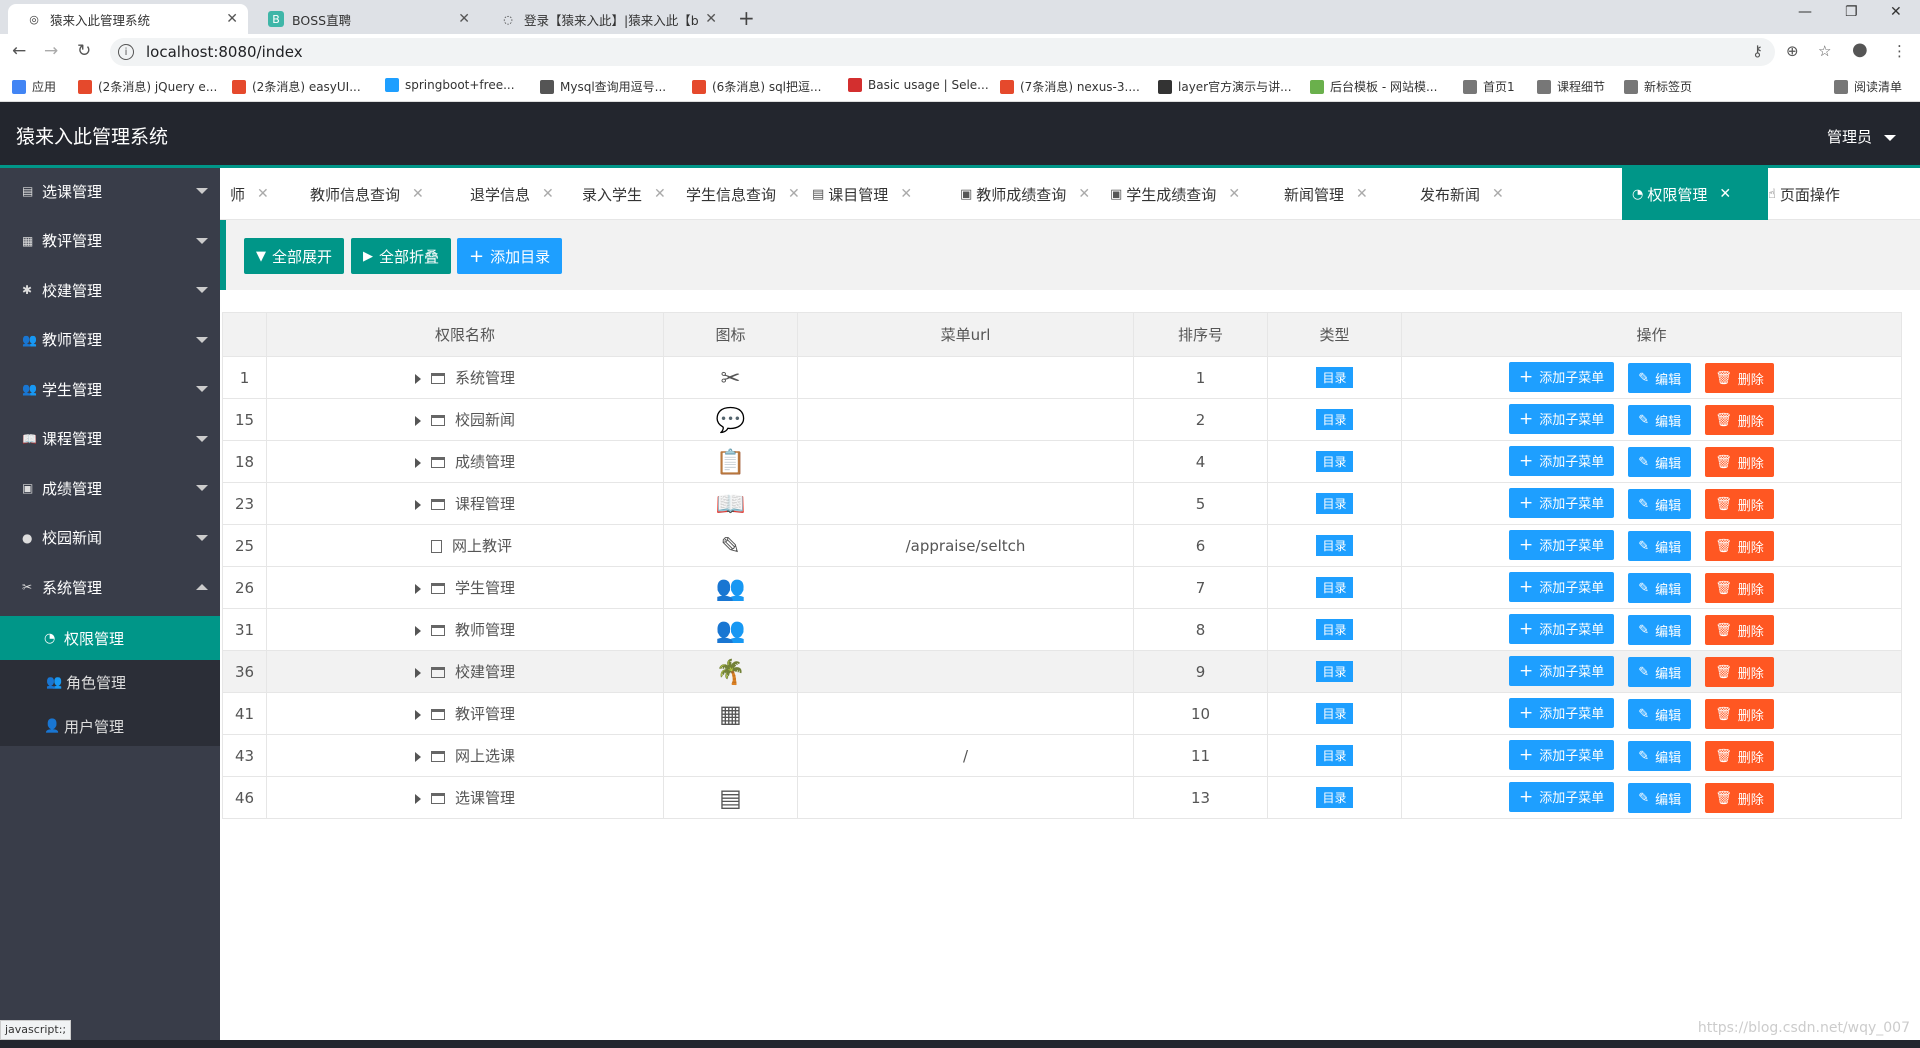 The width and height of the screenshot is (1920, 1048). I want to click on bookmark-item: 阅读清单, so click(1868, 86).